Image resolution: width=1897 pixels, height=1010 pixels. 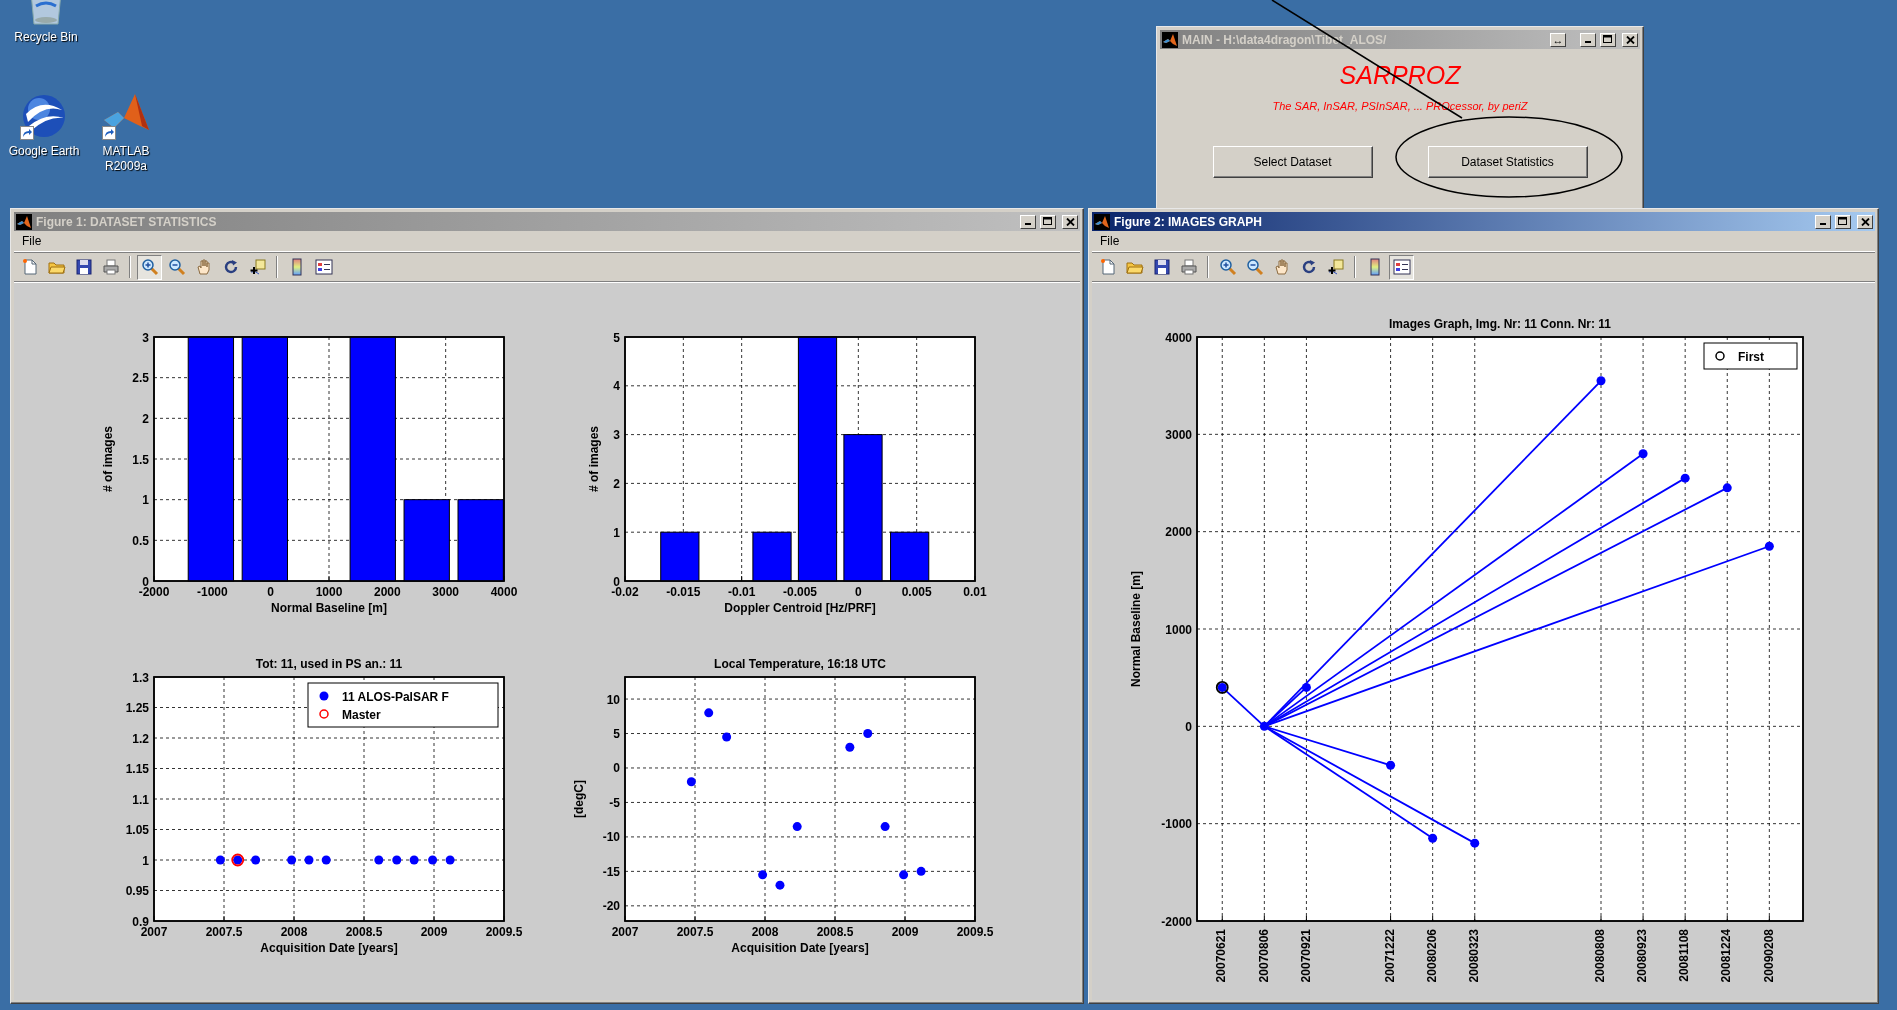 I want to click on tick-label: 1.3, so click(x=140, y=677).